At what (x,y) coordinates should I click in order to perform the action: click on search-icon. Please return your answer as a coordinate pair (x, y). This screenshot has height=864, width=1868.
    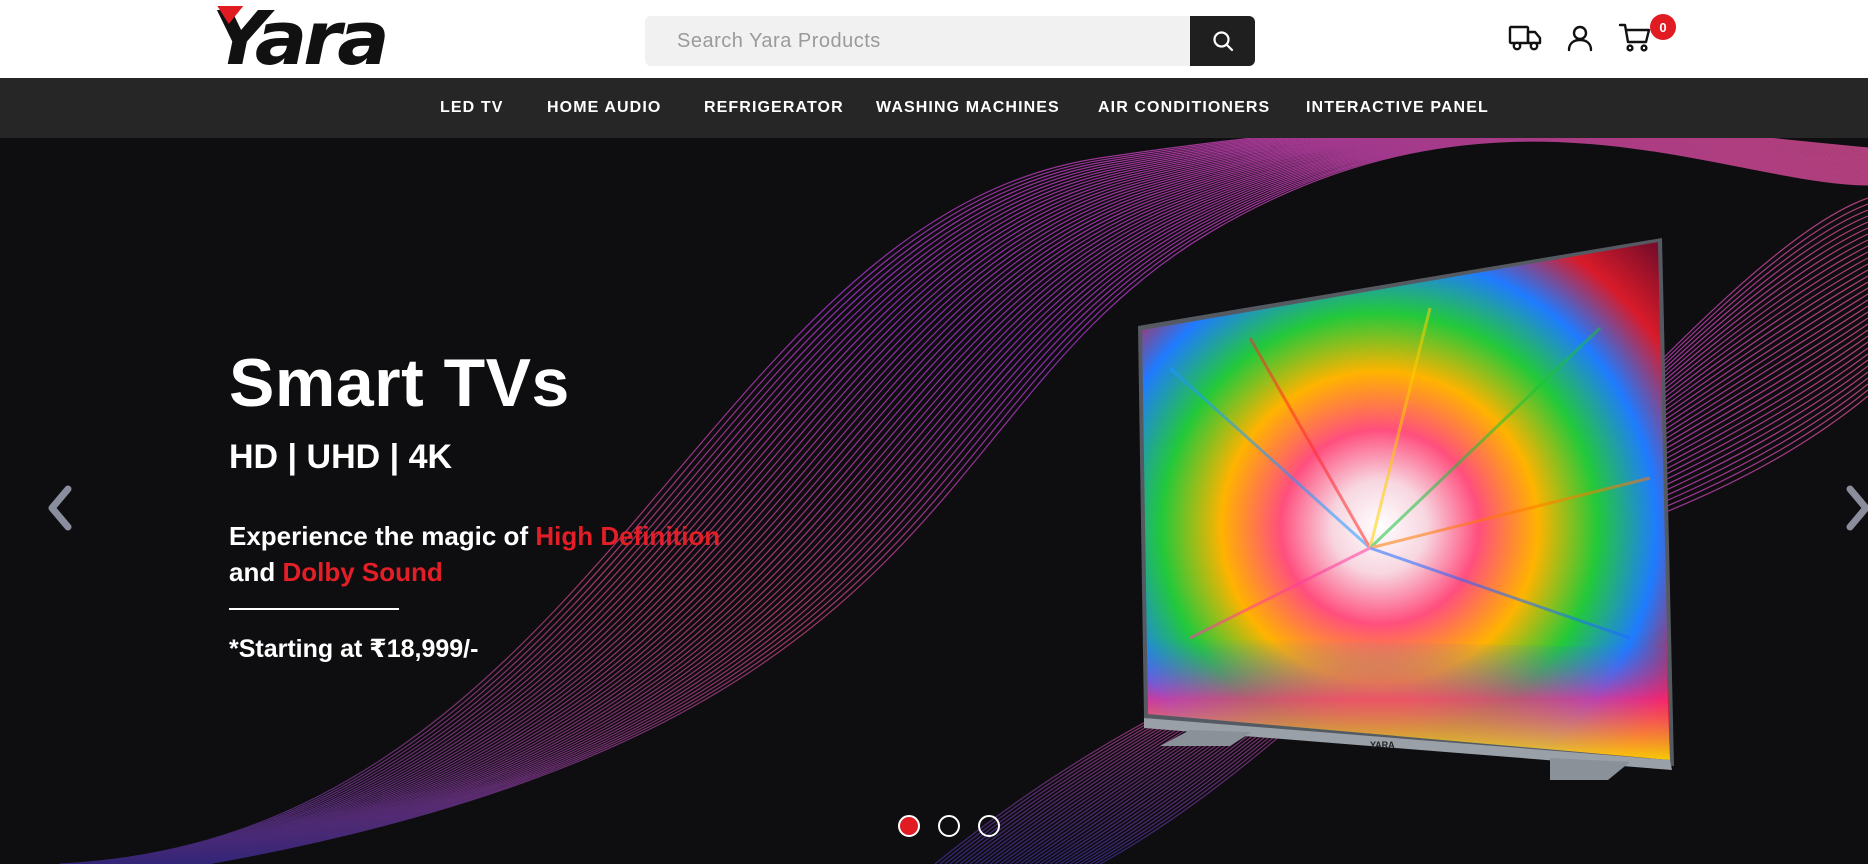
    Looking at the image, I should click on (1222, 41).